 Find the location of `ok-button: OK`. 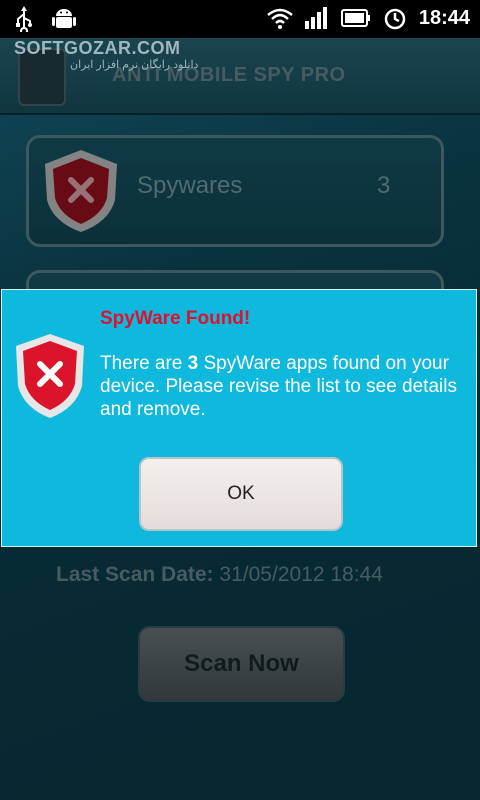

ok-button: OK is located at coordinates (241, 494).